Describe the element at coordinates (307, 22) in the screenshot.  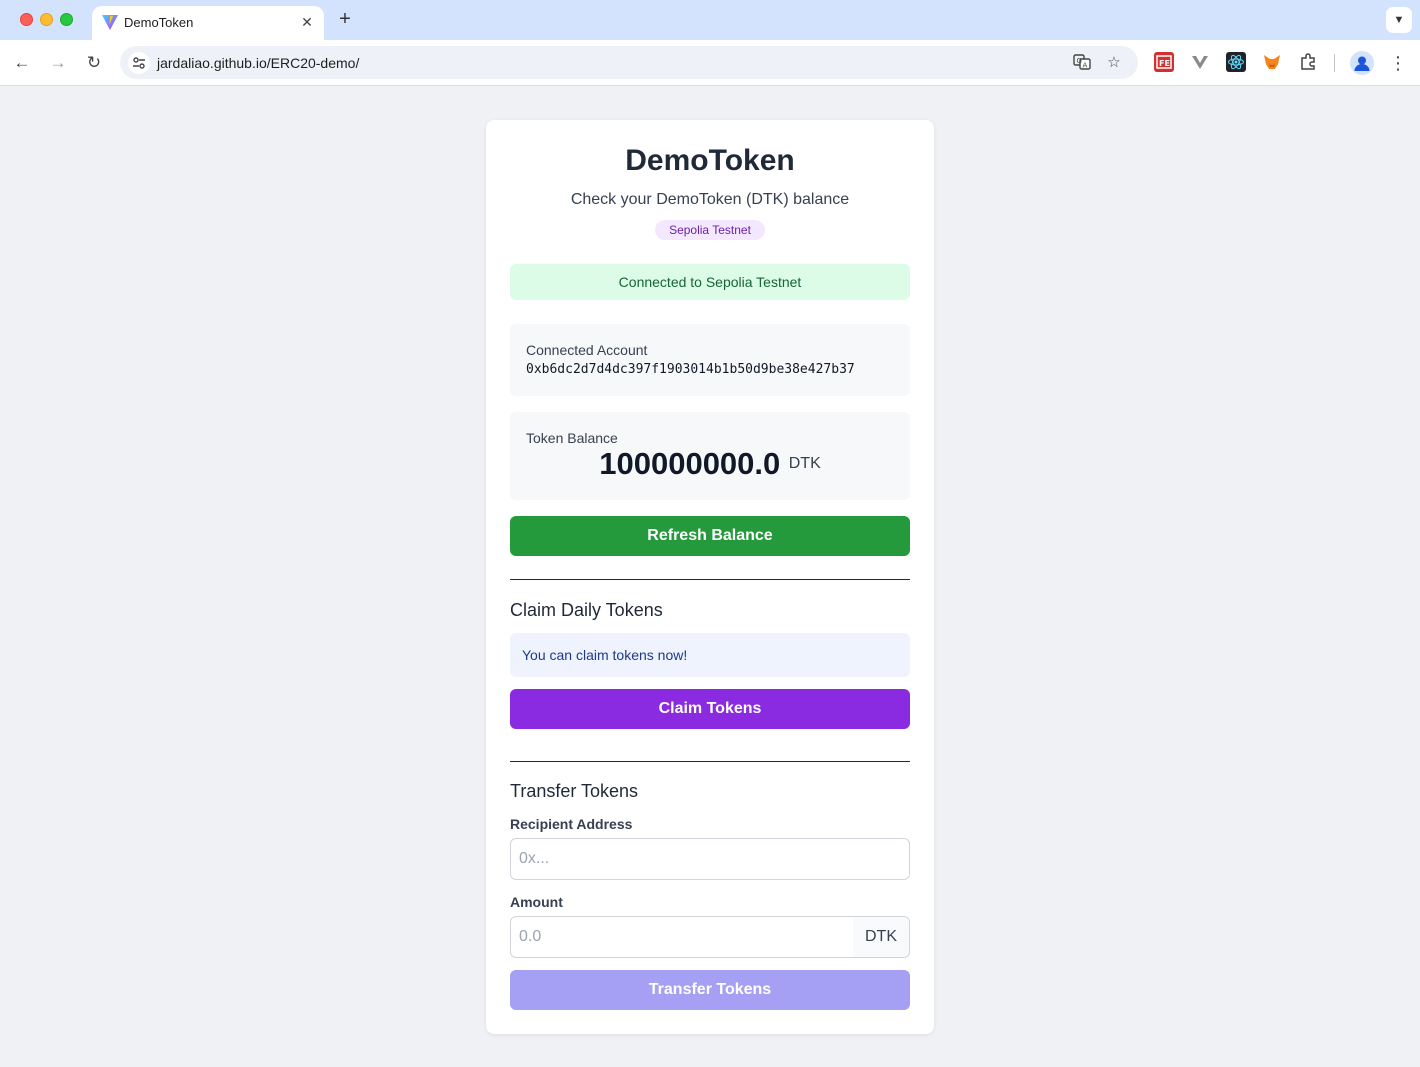
I see `tab-close-icon: ✕` at that location.